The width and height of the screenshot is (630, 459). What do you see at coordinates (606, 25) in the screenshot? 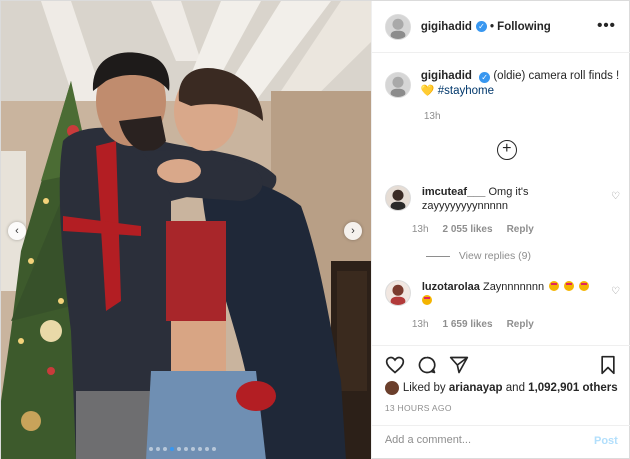
I see `more-options-icon: •••` at bounding box center [606, 25].